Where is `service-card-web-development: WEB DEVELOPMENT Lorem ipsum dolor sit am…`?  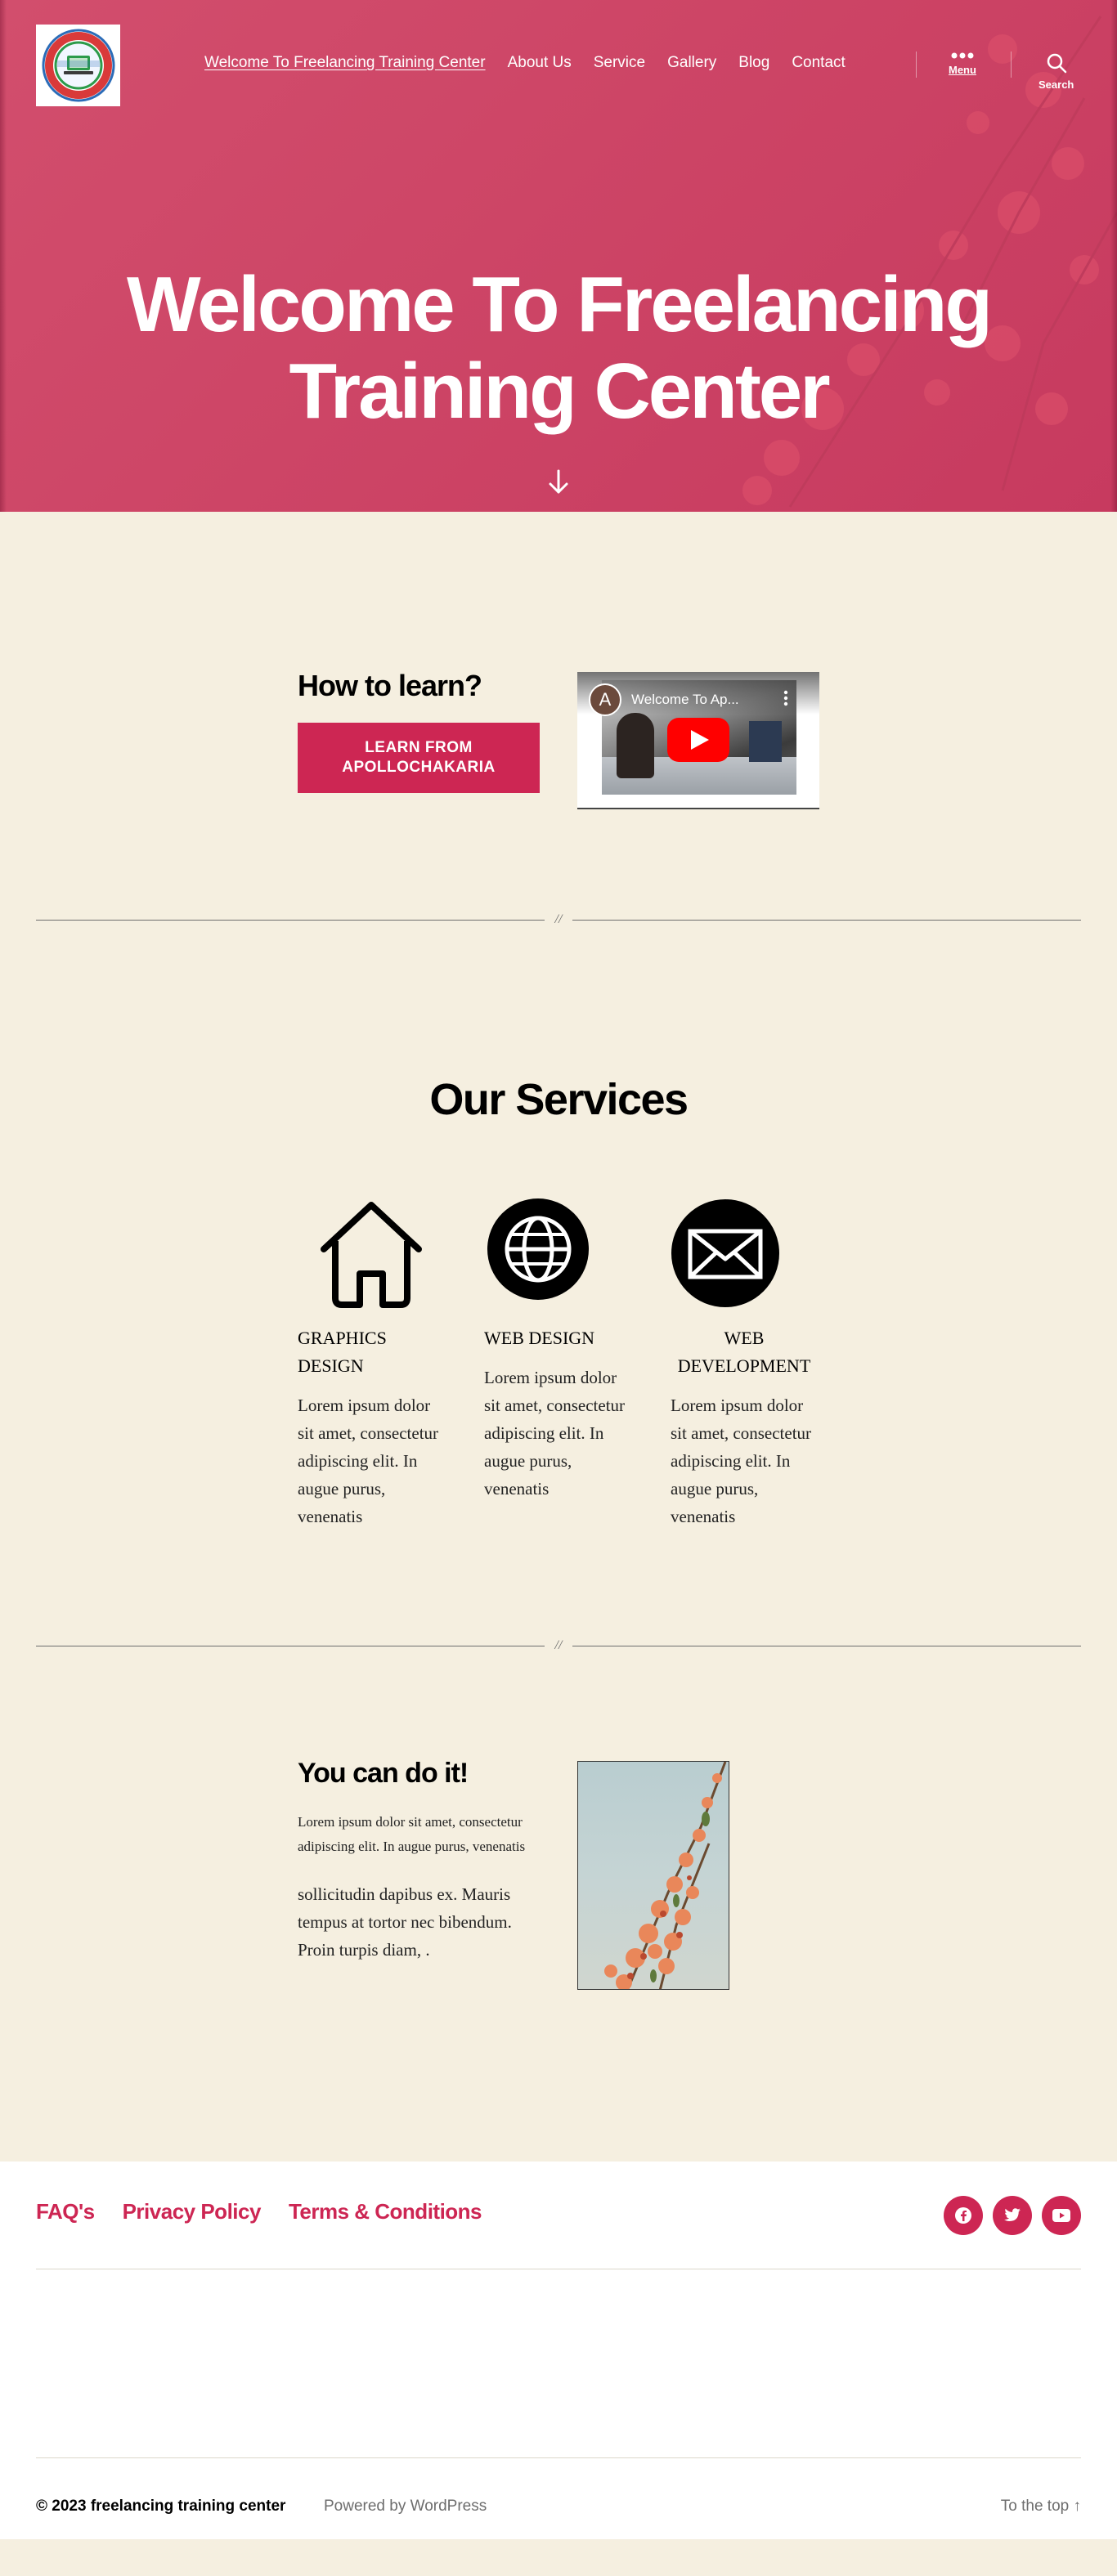 service-card-web-development: WEB DEVELOPMENT Lorem ipsum dolor sit am… is located at coordinates (745, 1364).